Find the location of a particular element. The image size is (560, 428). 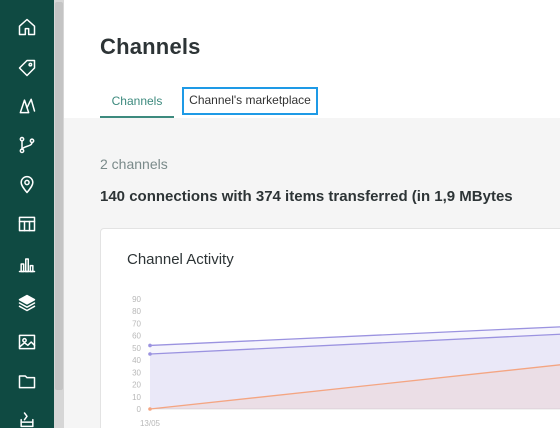

sidebar-scrollbar-thumb is located at coordinates (59, 196).